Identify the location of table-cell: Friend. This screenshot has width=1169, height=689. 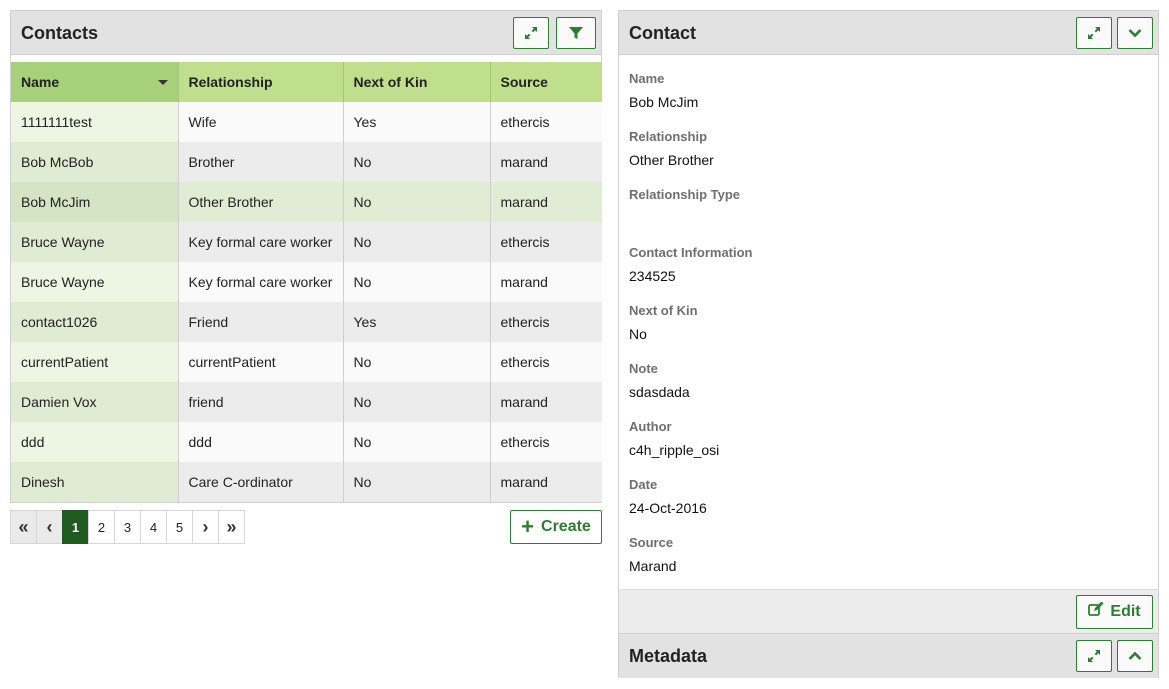
(261, 322).